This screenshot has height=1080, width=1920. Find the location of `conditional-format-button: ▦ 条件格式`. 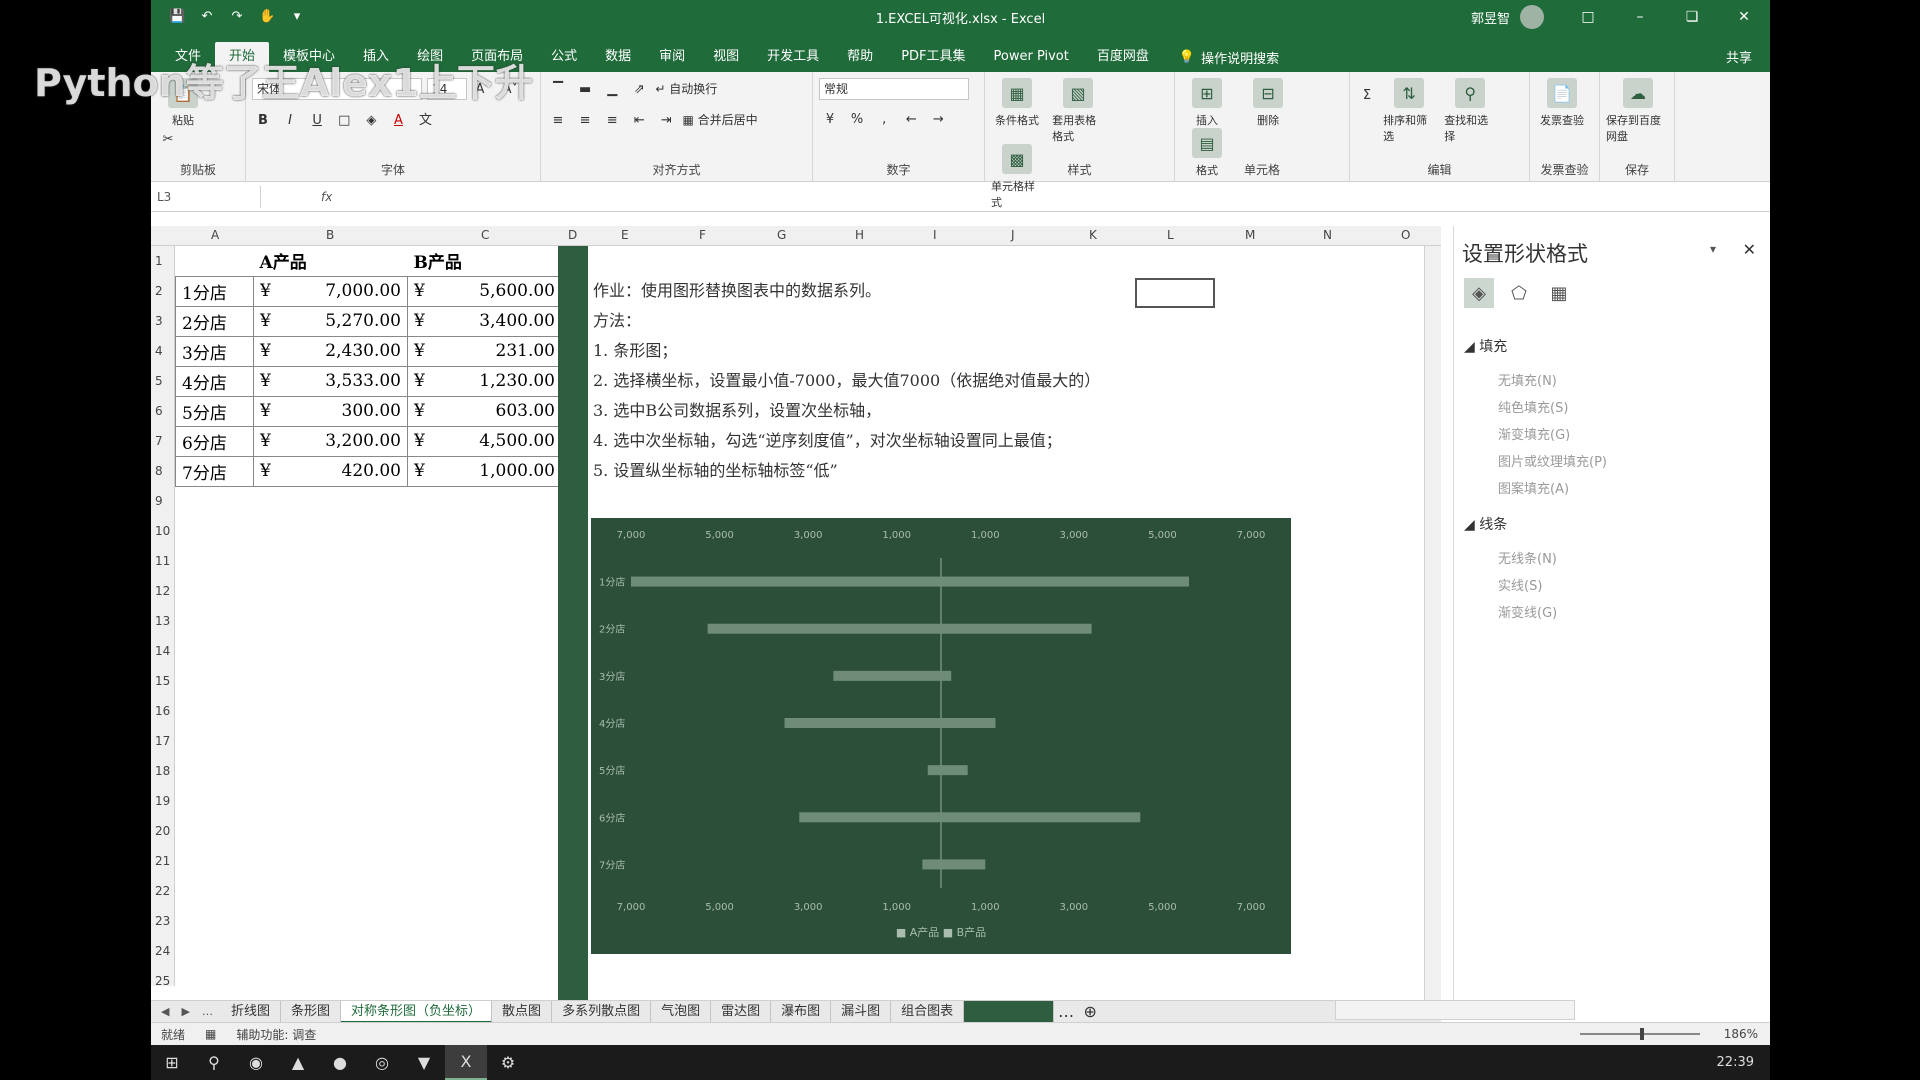

conditional-format-button: ▦ 条件格式 is located at coordinates (1017, 103).